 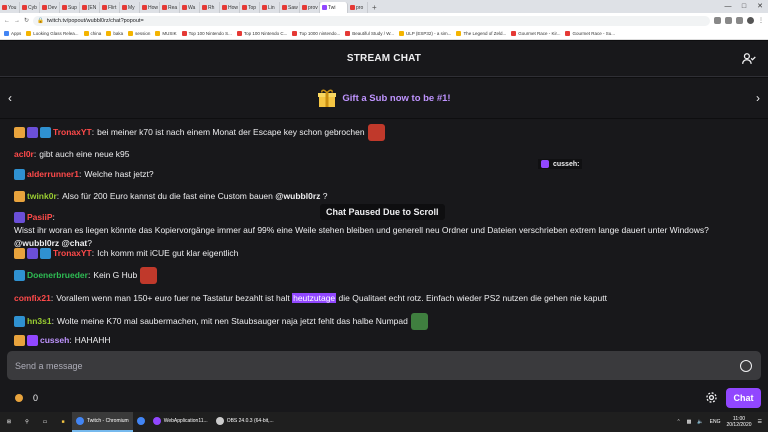 I want to click on browser-tab: My, so click(x=130, y=7).